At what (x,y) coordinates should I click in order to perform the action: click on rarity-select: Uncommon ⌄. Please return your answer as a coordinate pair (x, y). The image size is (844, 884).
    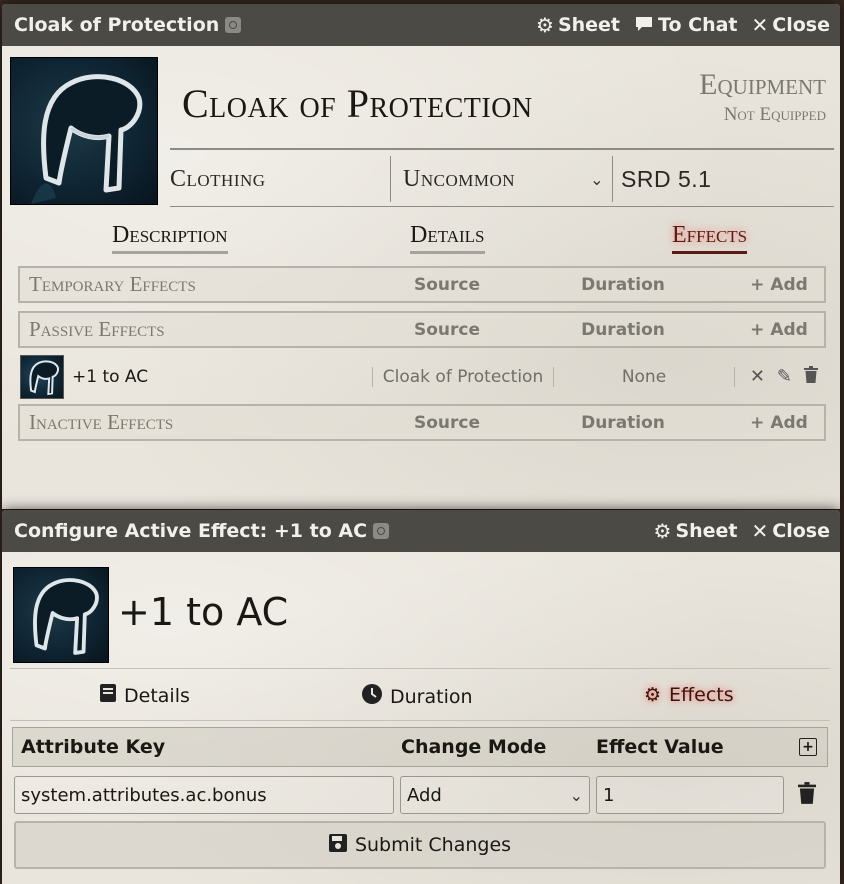
    Looking at the image, I should click on (501, 179).